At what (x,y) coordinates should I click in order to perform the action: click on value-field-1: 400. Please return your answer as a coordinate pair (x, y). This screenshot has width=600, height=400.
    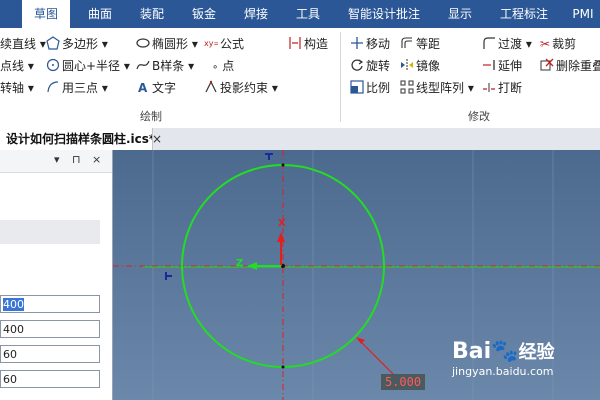
    Looking at the image, I should click on (50, 304).